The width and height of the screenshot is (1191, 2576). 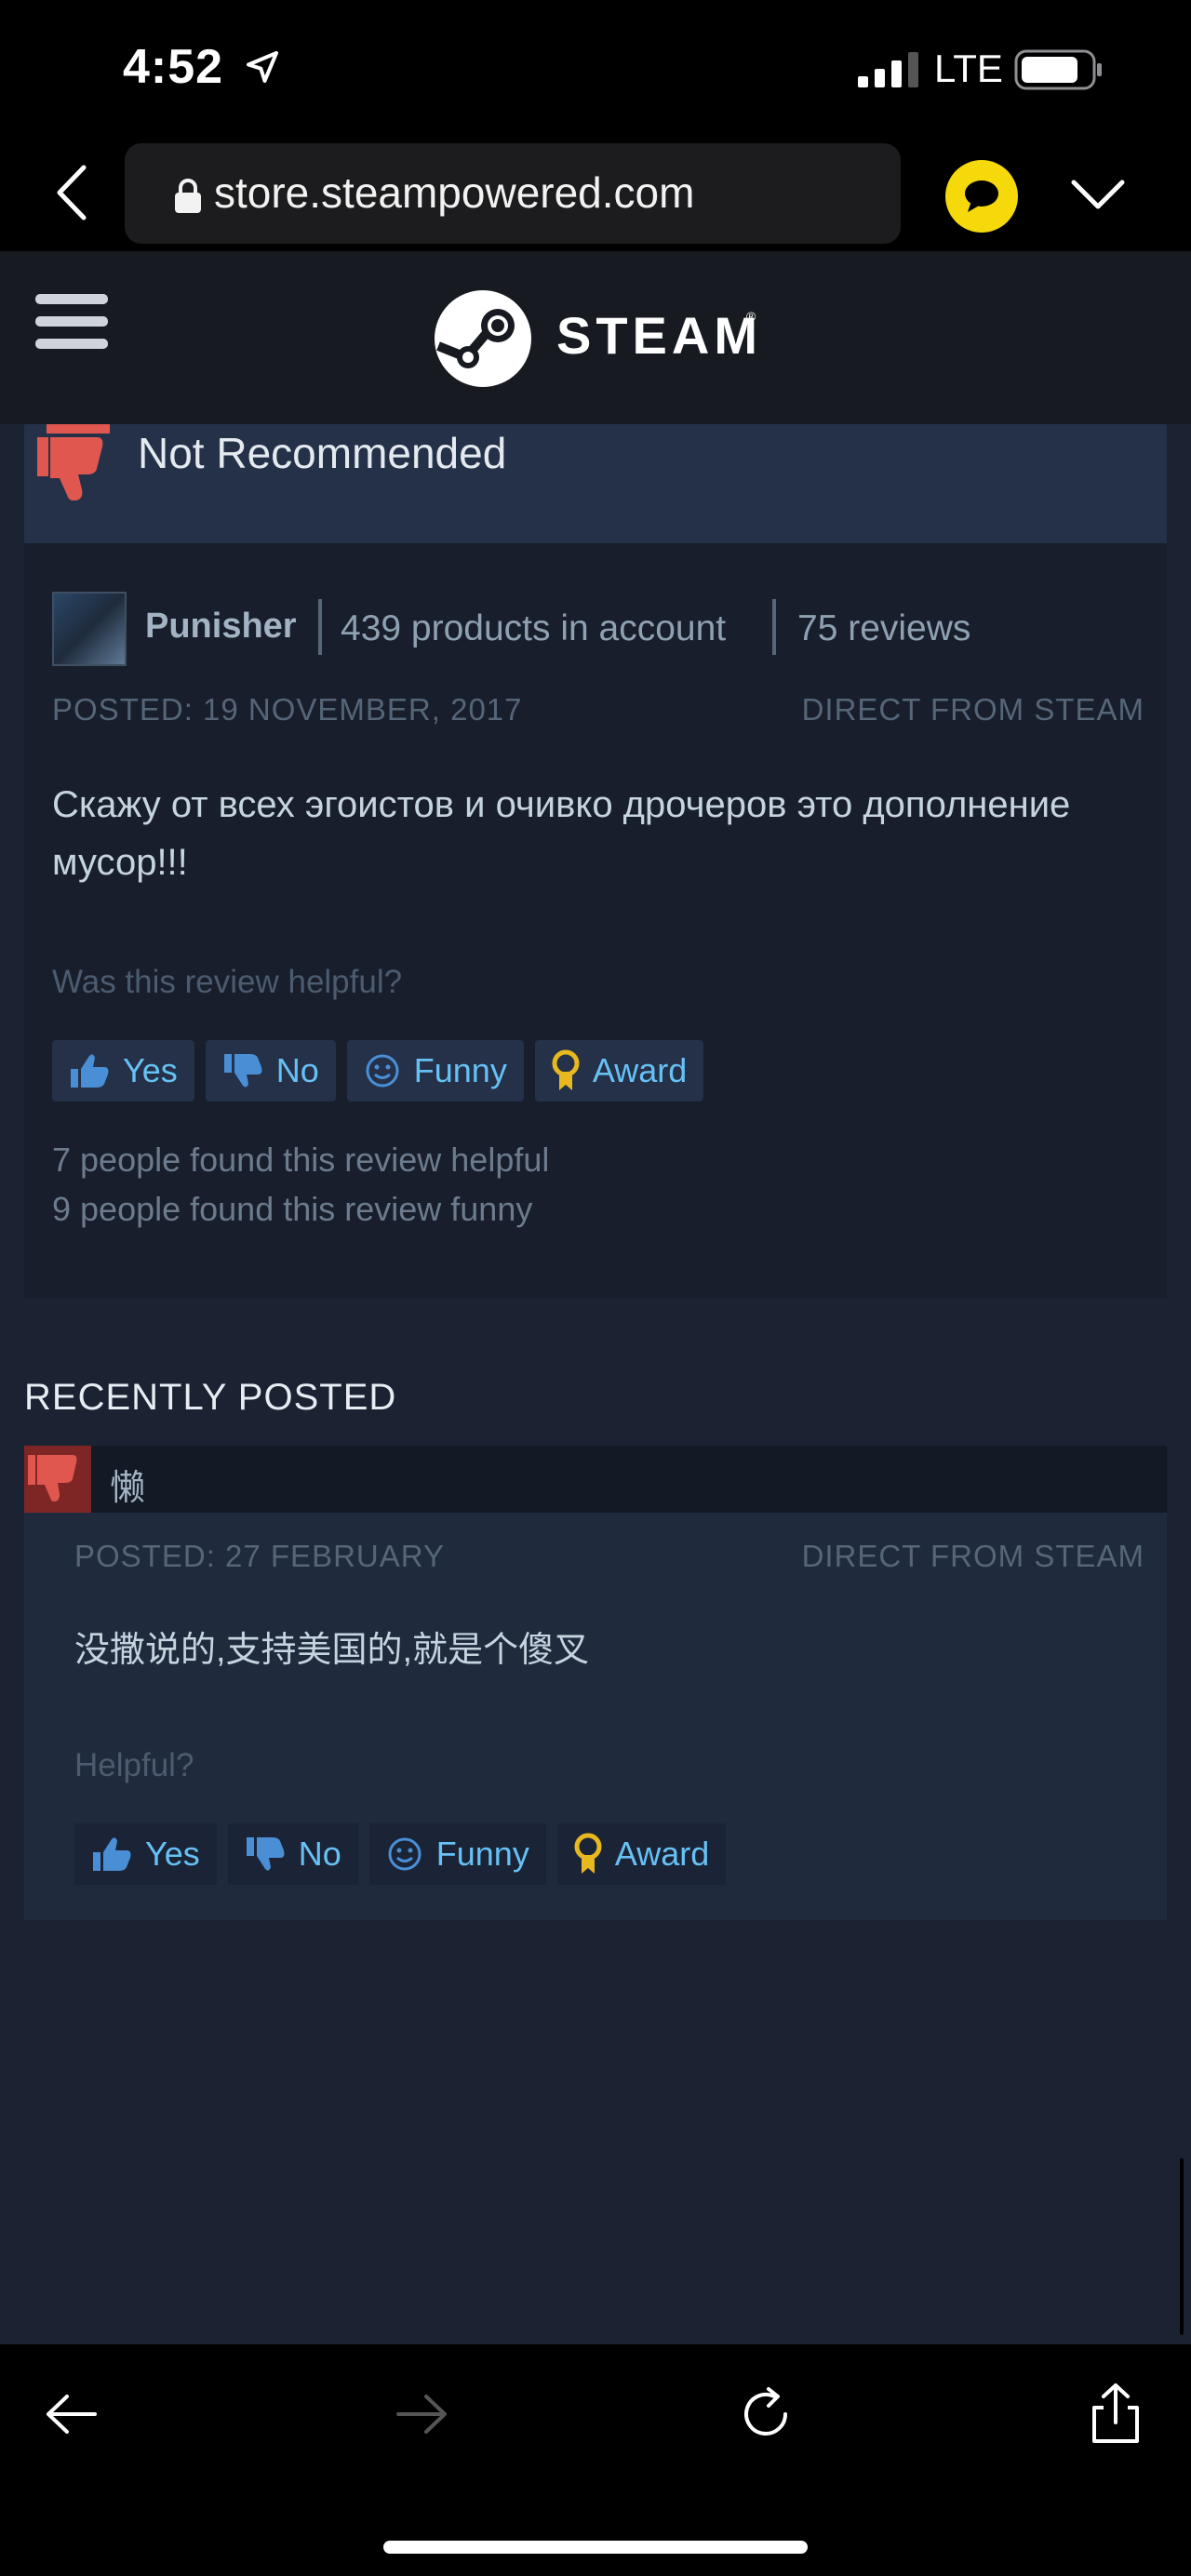 What do you see at coordinates (533, 628) in the screenshot?
I see `products-count: 439 products in account` at bounding box center [533, 628].